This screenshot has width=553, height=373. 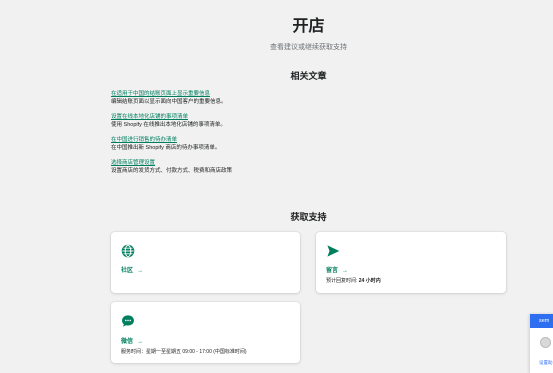 What do you see at coordinates (342, 281) in the screenshot?
I see `response-time-label: 预计回复时间:` at bounding box center [342, 281].